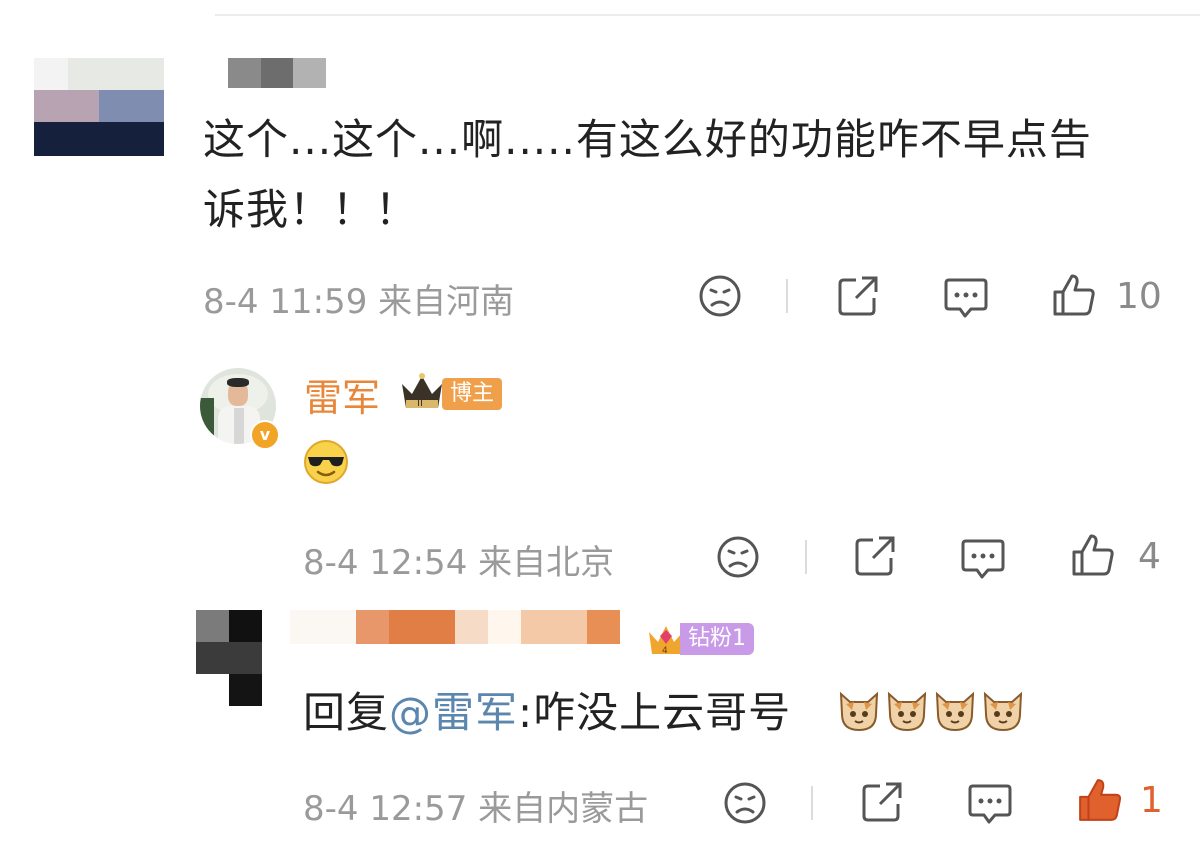 Image resolution: width=1200 pixels, height=849 pixels. I want to click on reply-text: 回复@雷军:咋没上云哥号, so click(547, 713).